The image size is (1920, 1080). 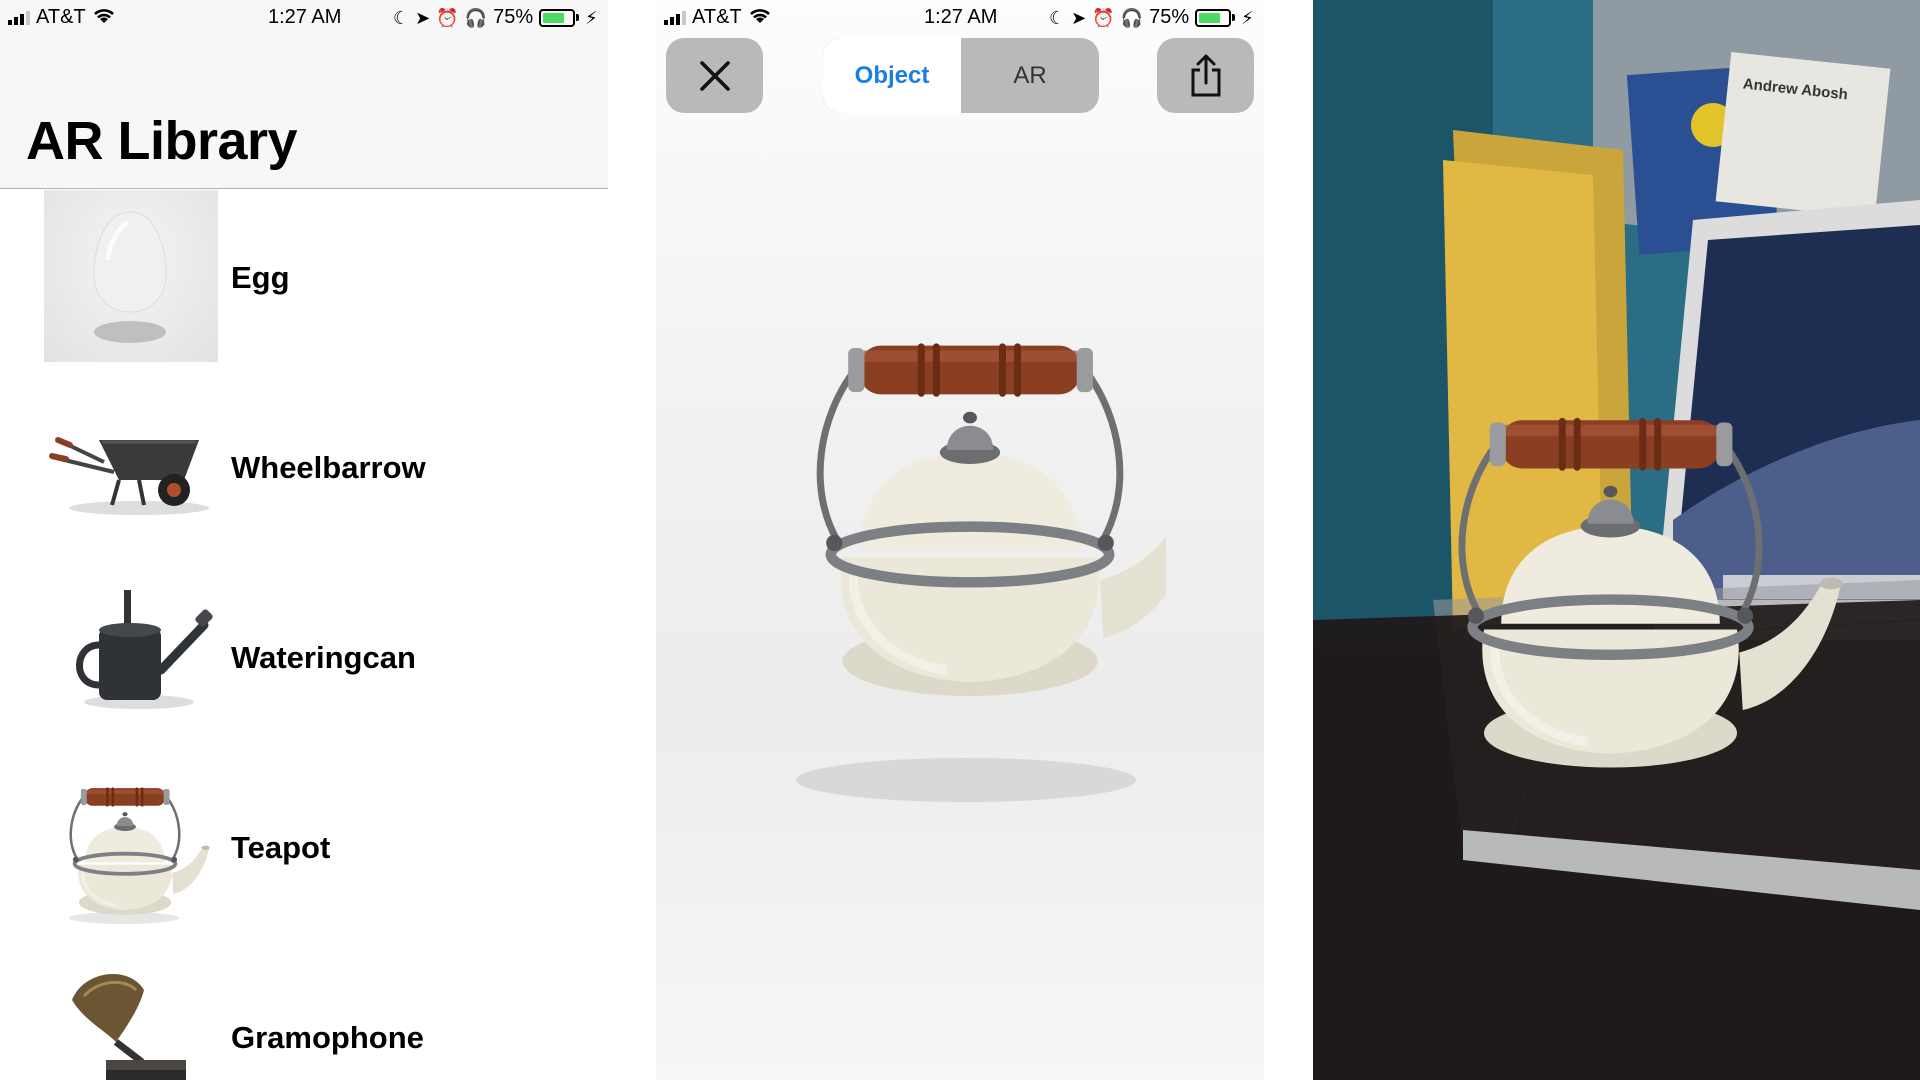 I want to click on list-item-wheelbarrow: Wheelbarrow, so click(x=304, y=475).